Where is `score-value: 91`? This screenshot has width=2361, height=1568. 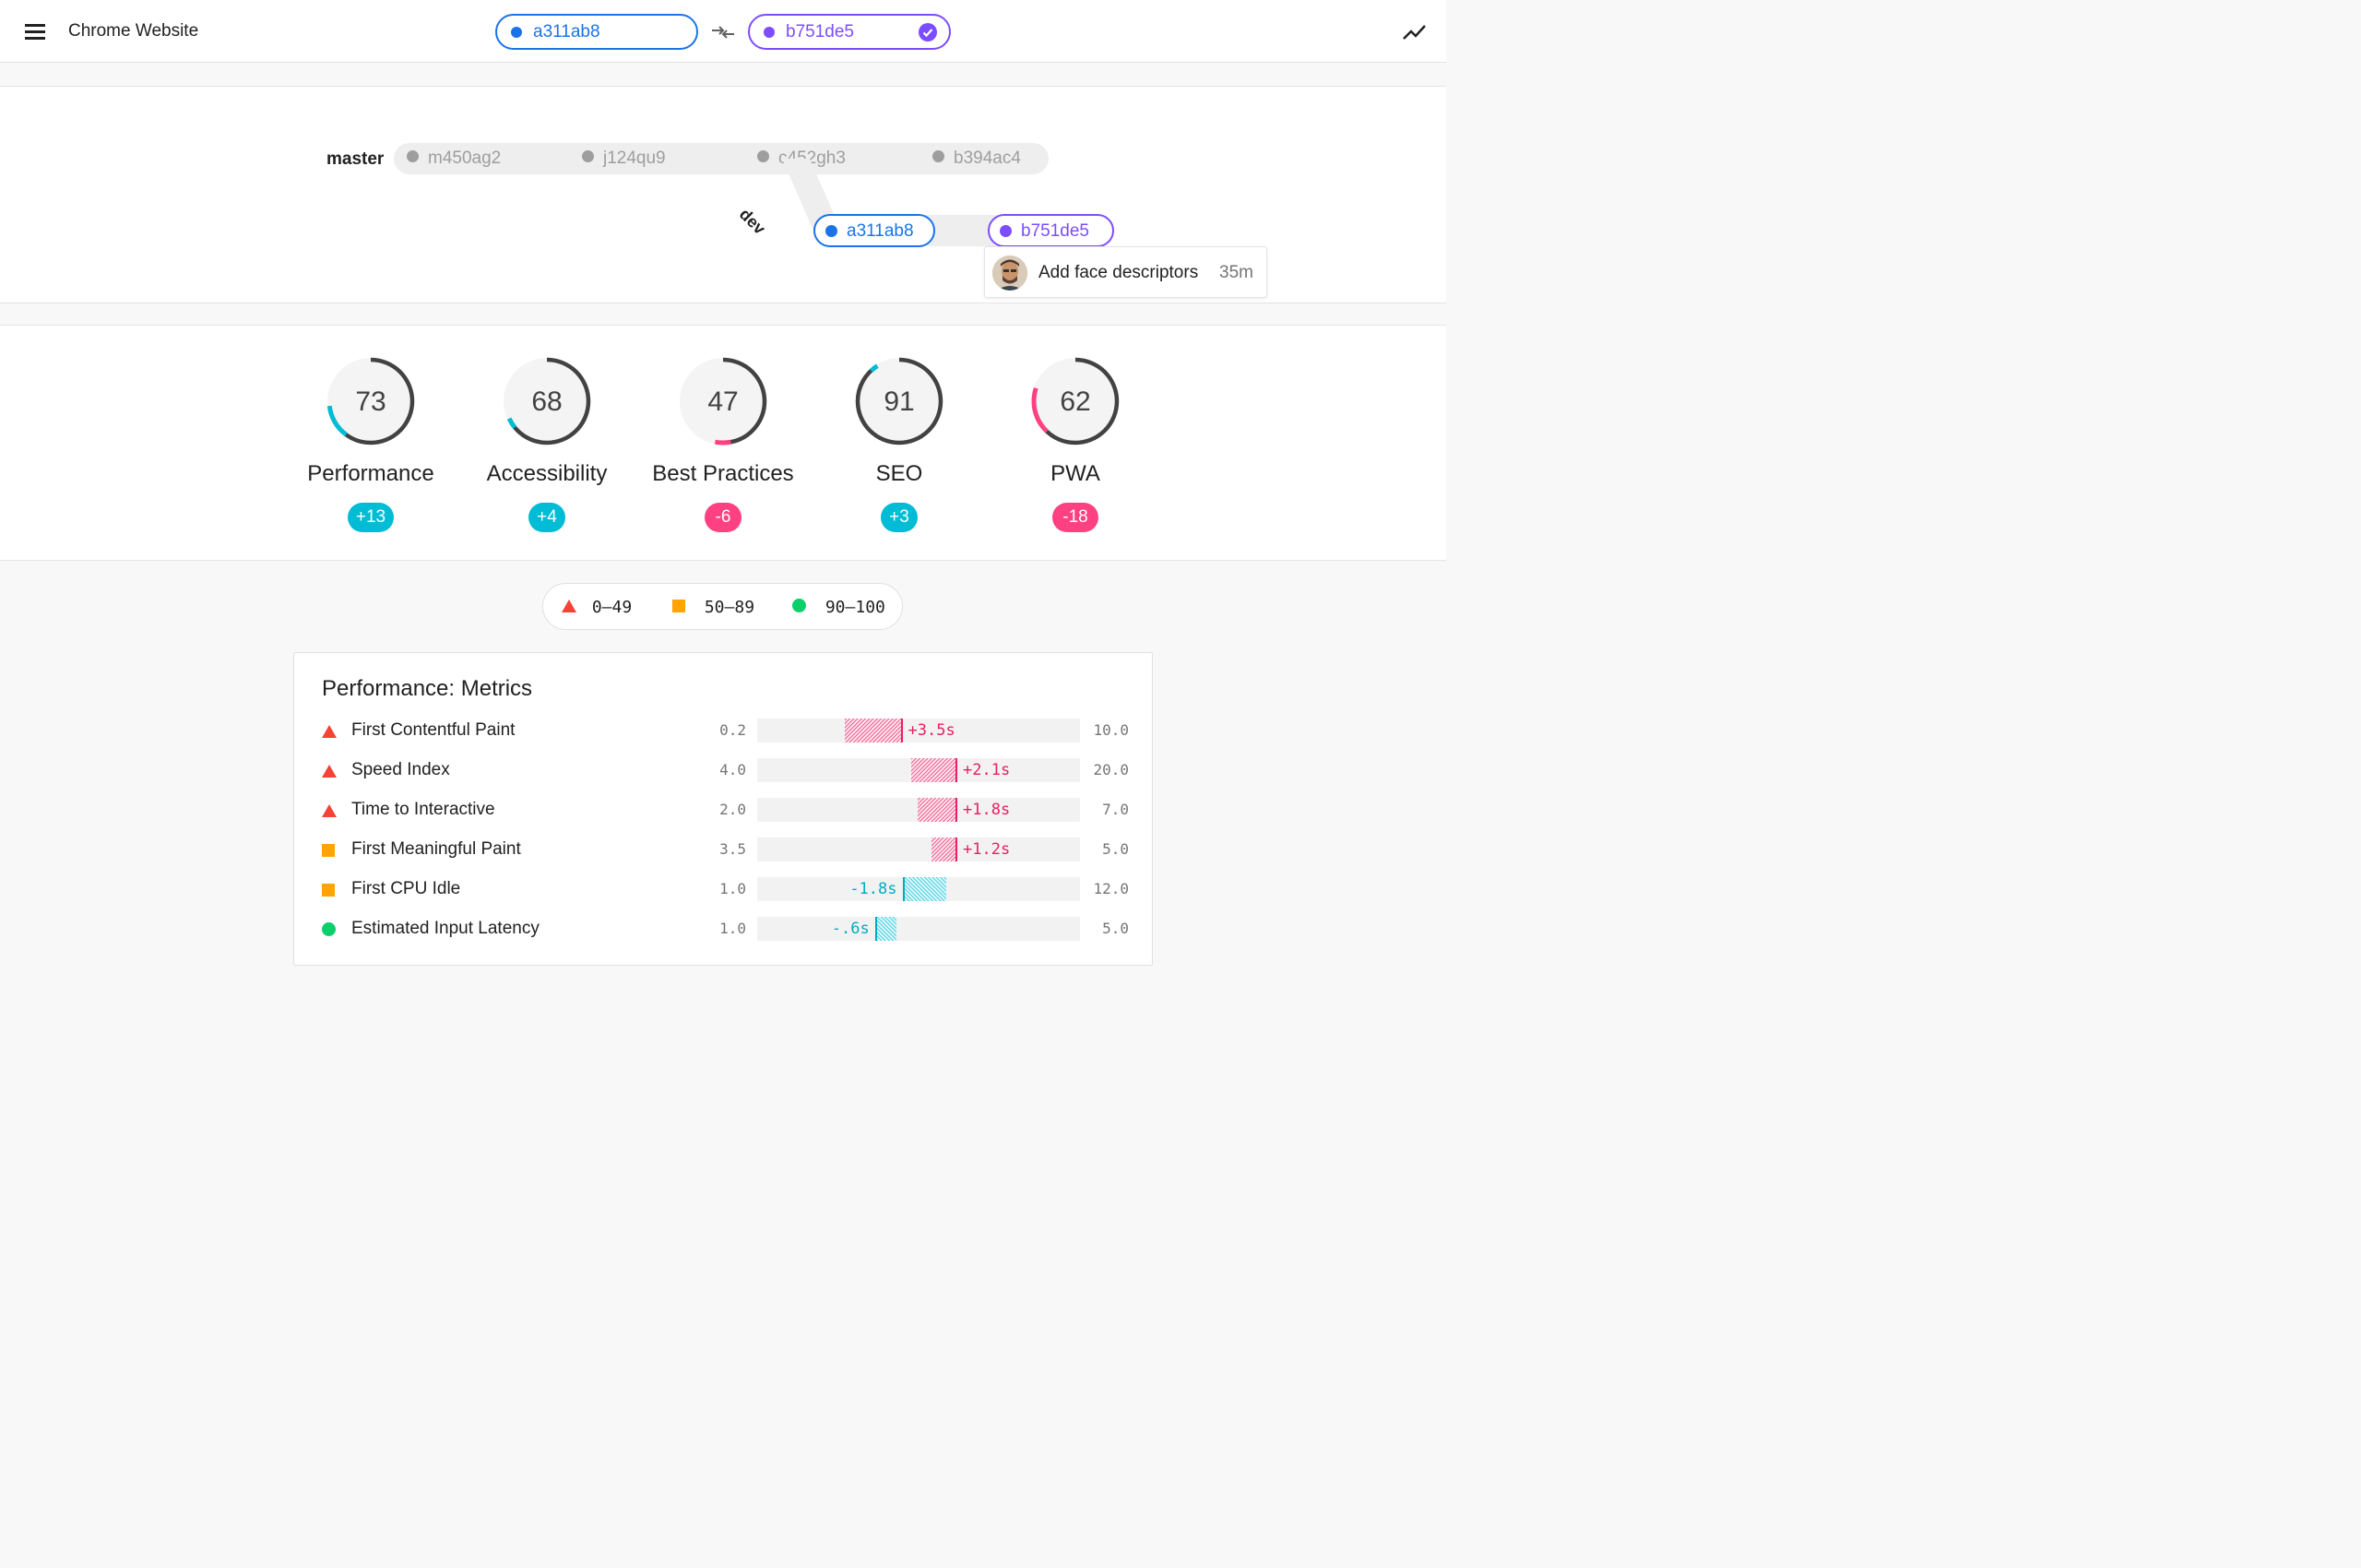
score-value: 91 is located at coordinates (899, 401).